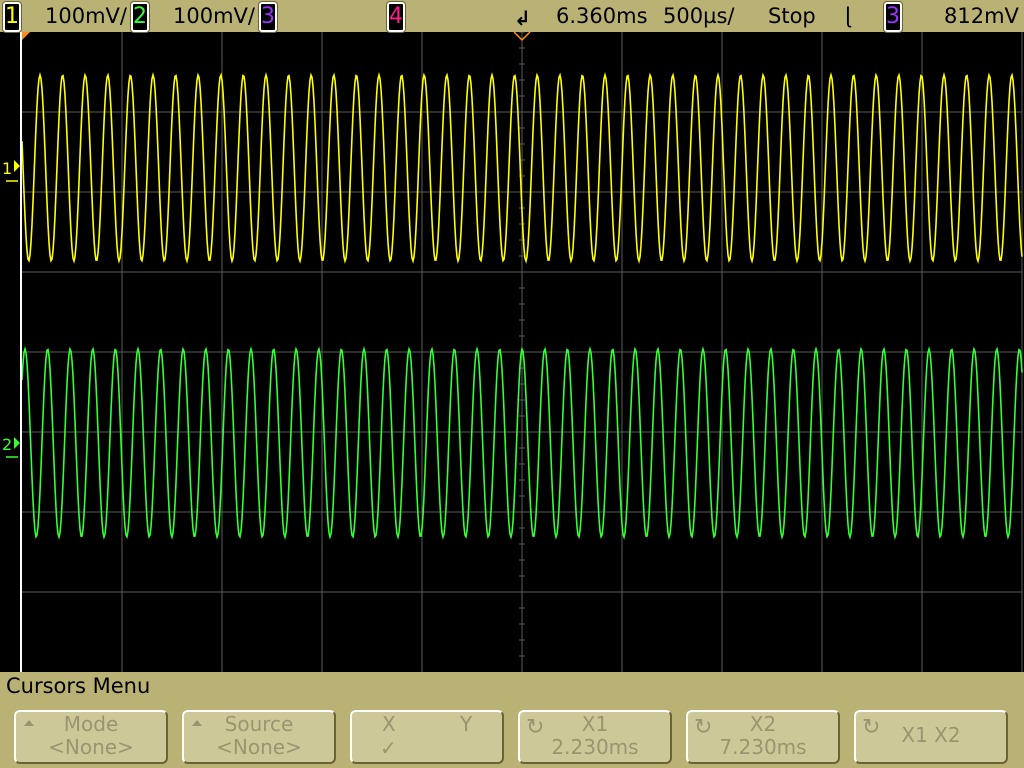  What do you see at coordinates (7, 168) in the screenshot?
I see `channel-1-marker-label: 1` at bounding box center [7, 168].